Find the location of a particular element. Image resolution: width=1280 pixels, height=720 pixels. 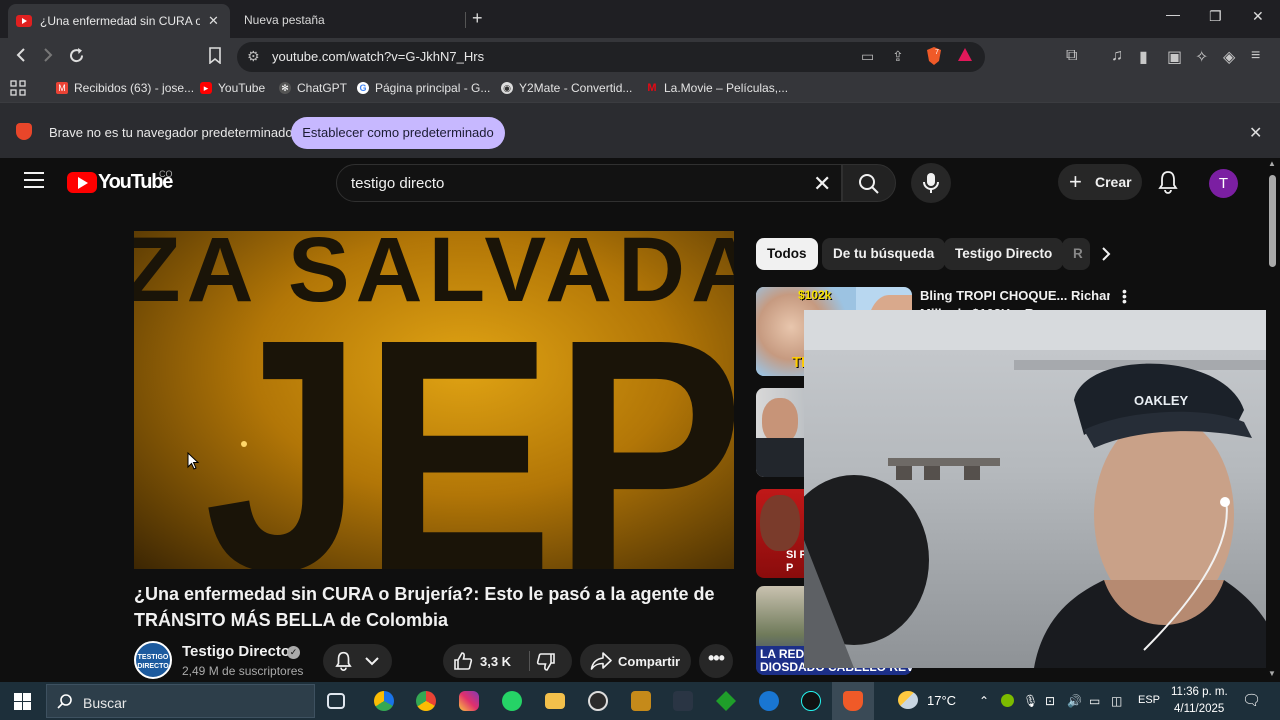

search-icon is located at coordinates (869, 184).